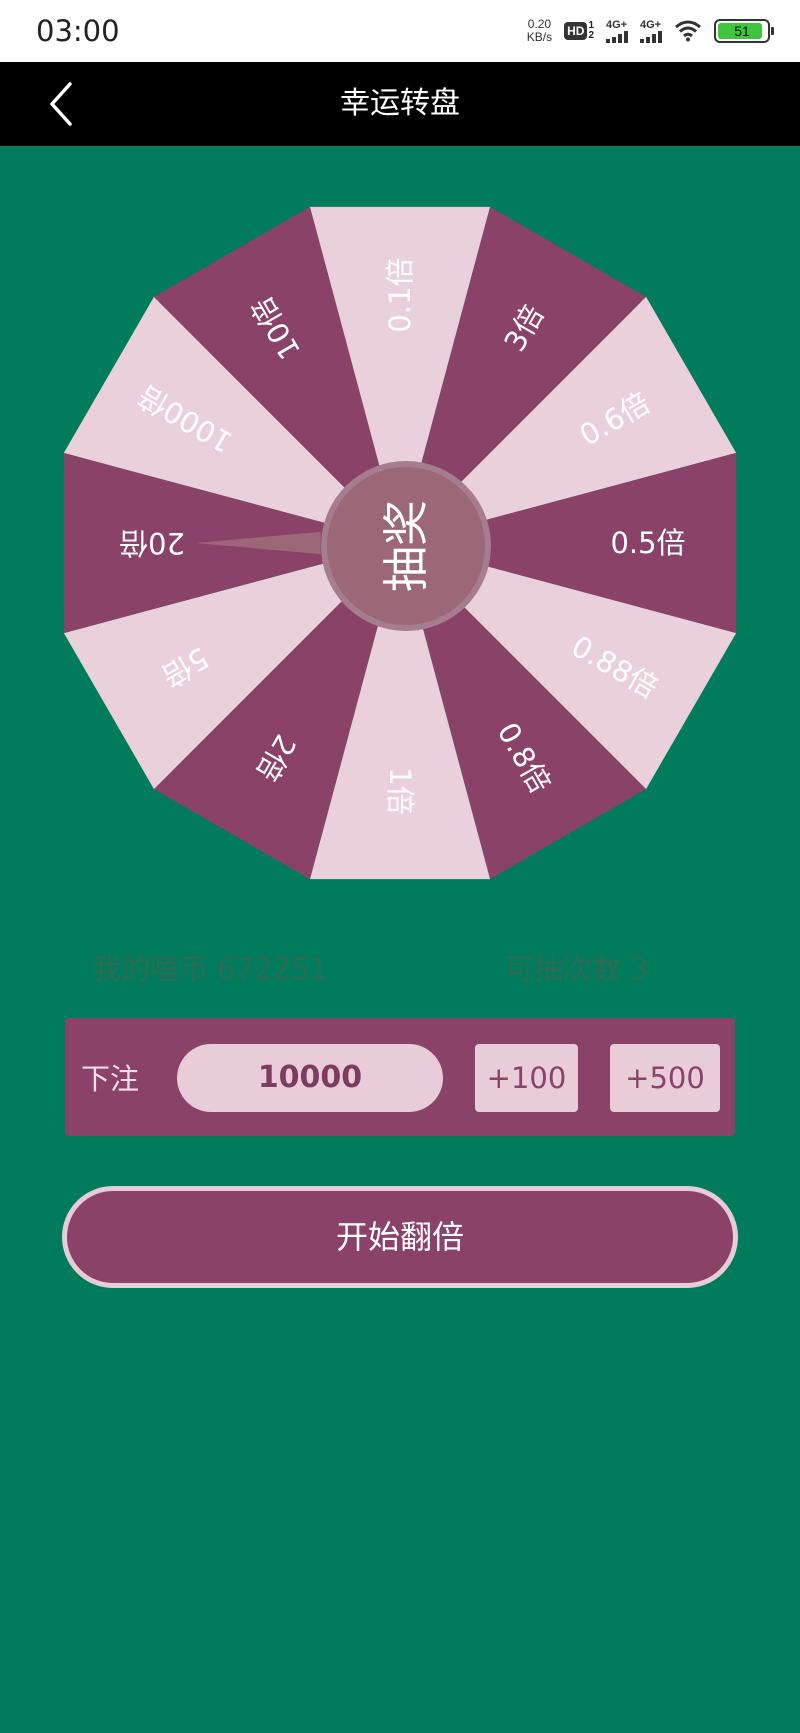 The width and height of the screenshot is (800, 1733). I want to click on add-500-button: +500, so click(665, 1078).